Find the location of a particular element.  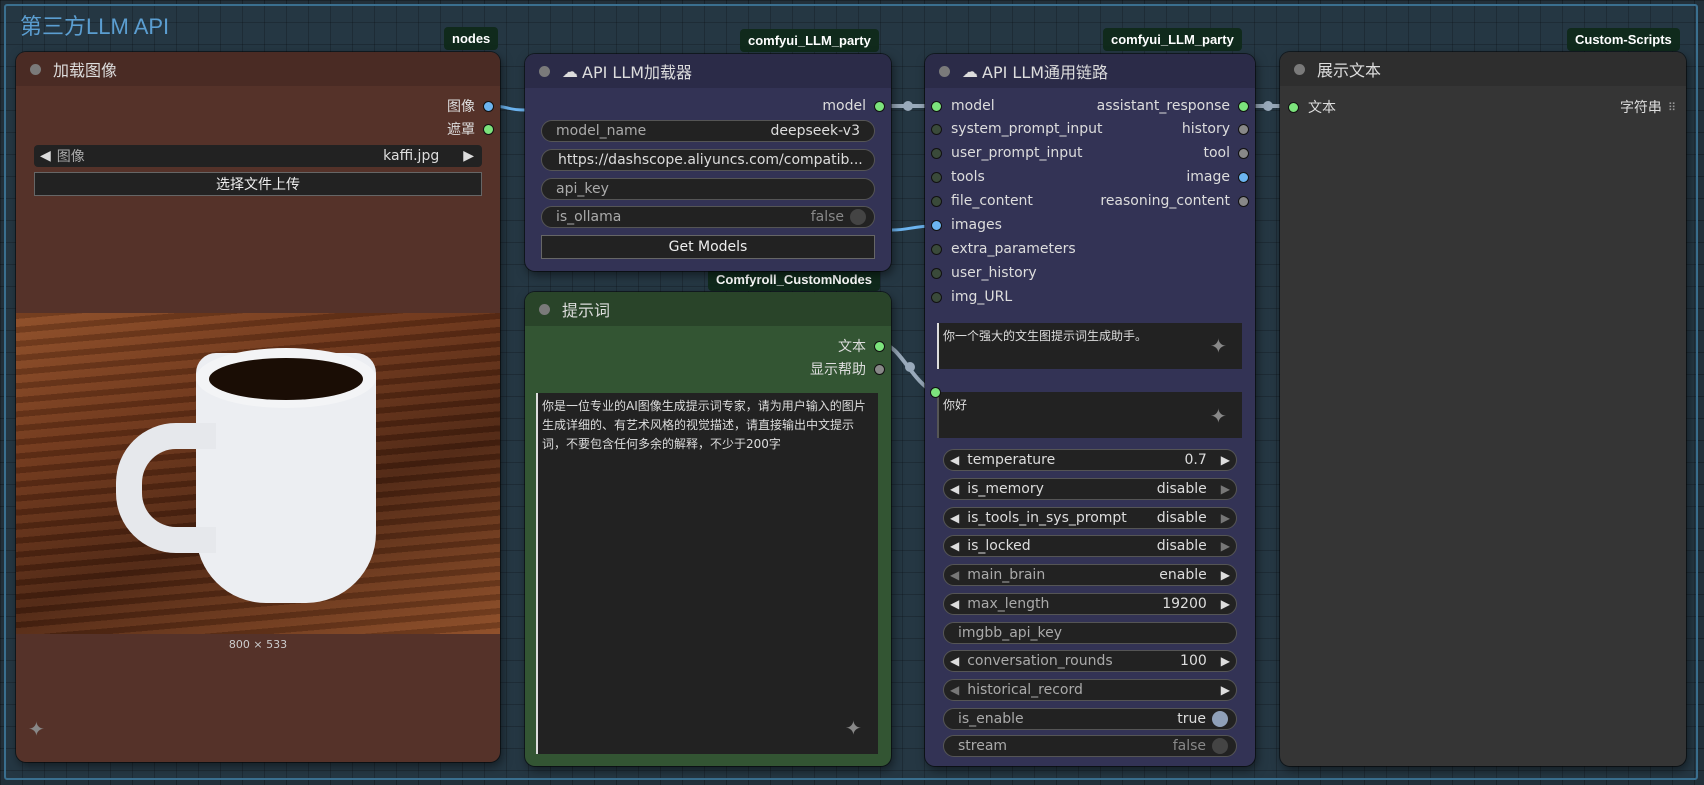

output-image: 图像 is located at coordinates (470, 106).